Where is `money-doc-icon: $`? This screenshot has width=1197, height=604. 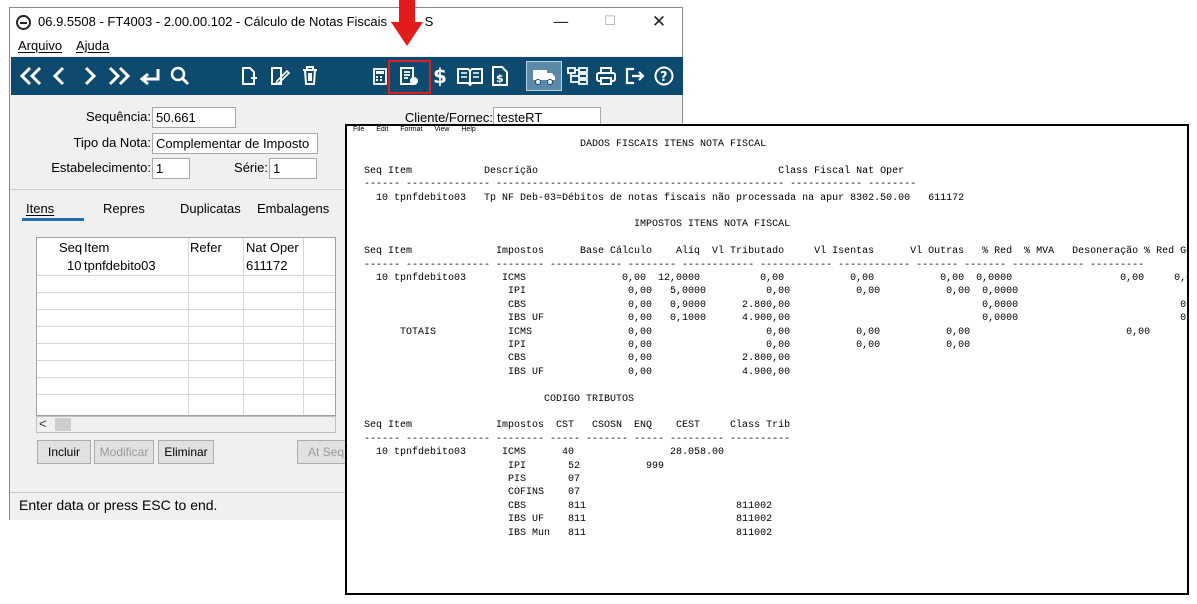 money-doc-icon: $ is located at coordinates (500, 76).